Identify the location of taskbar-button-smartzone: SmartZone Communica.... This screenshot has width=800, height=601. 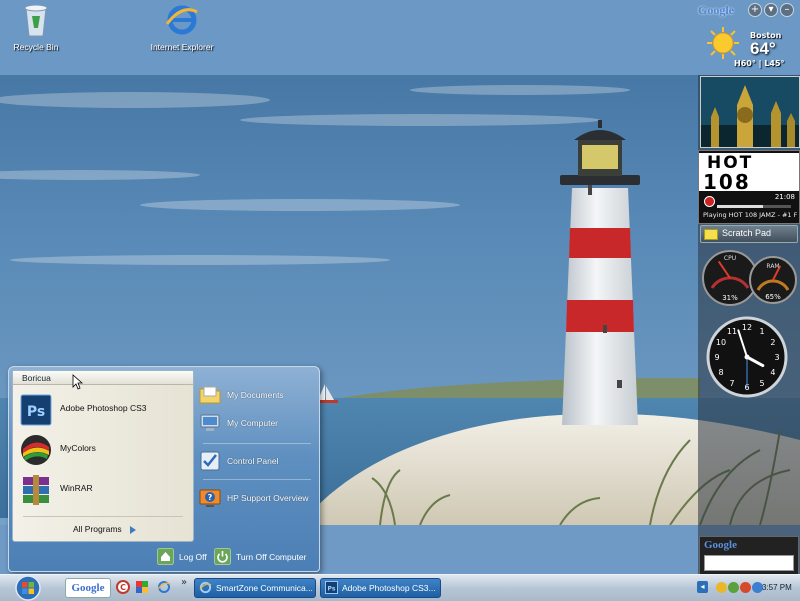
(255, 588).